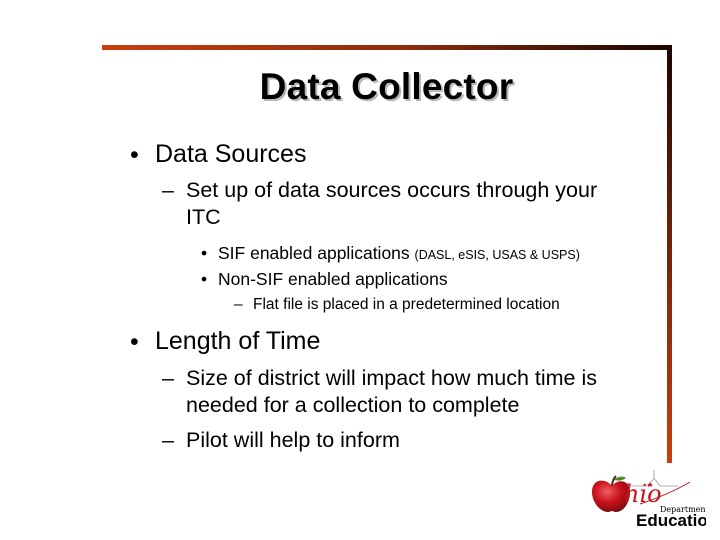 The width and height of the screenshot is (720, 540). What do you see at coordinates (333, 279) in the screenshot?
I see `level3-bullet-text: Non-SIF enabled applications` at bounding box center [333, 279].